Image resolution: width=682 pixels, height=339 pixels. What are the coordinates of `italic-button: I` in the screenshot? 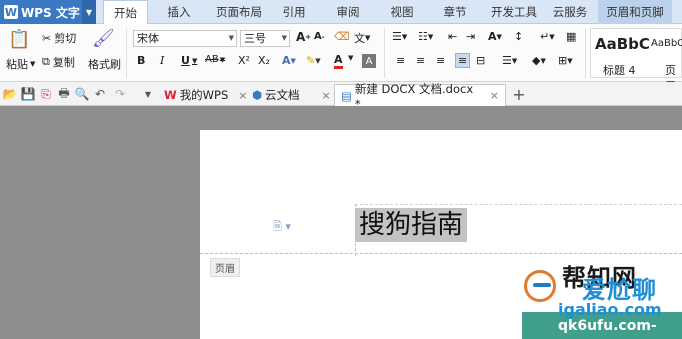 It's located at (162, 60).